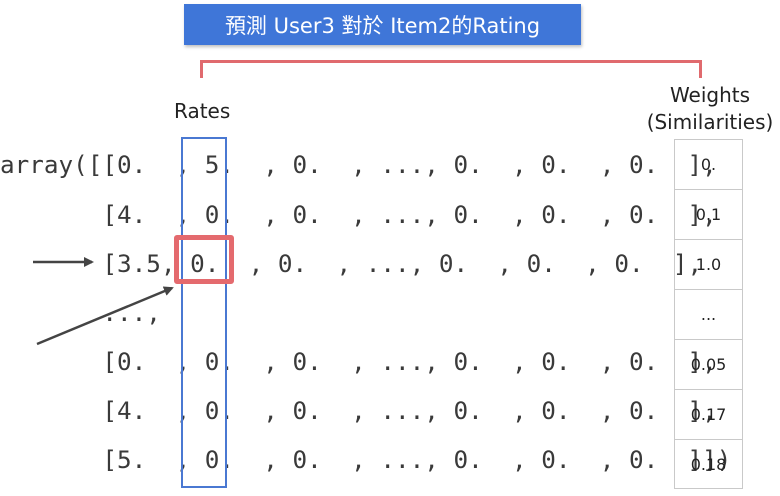 The width and height of the screenshot is (780, 496). I want to click on arrows-layer, so click(103, 301).